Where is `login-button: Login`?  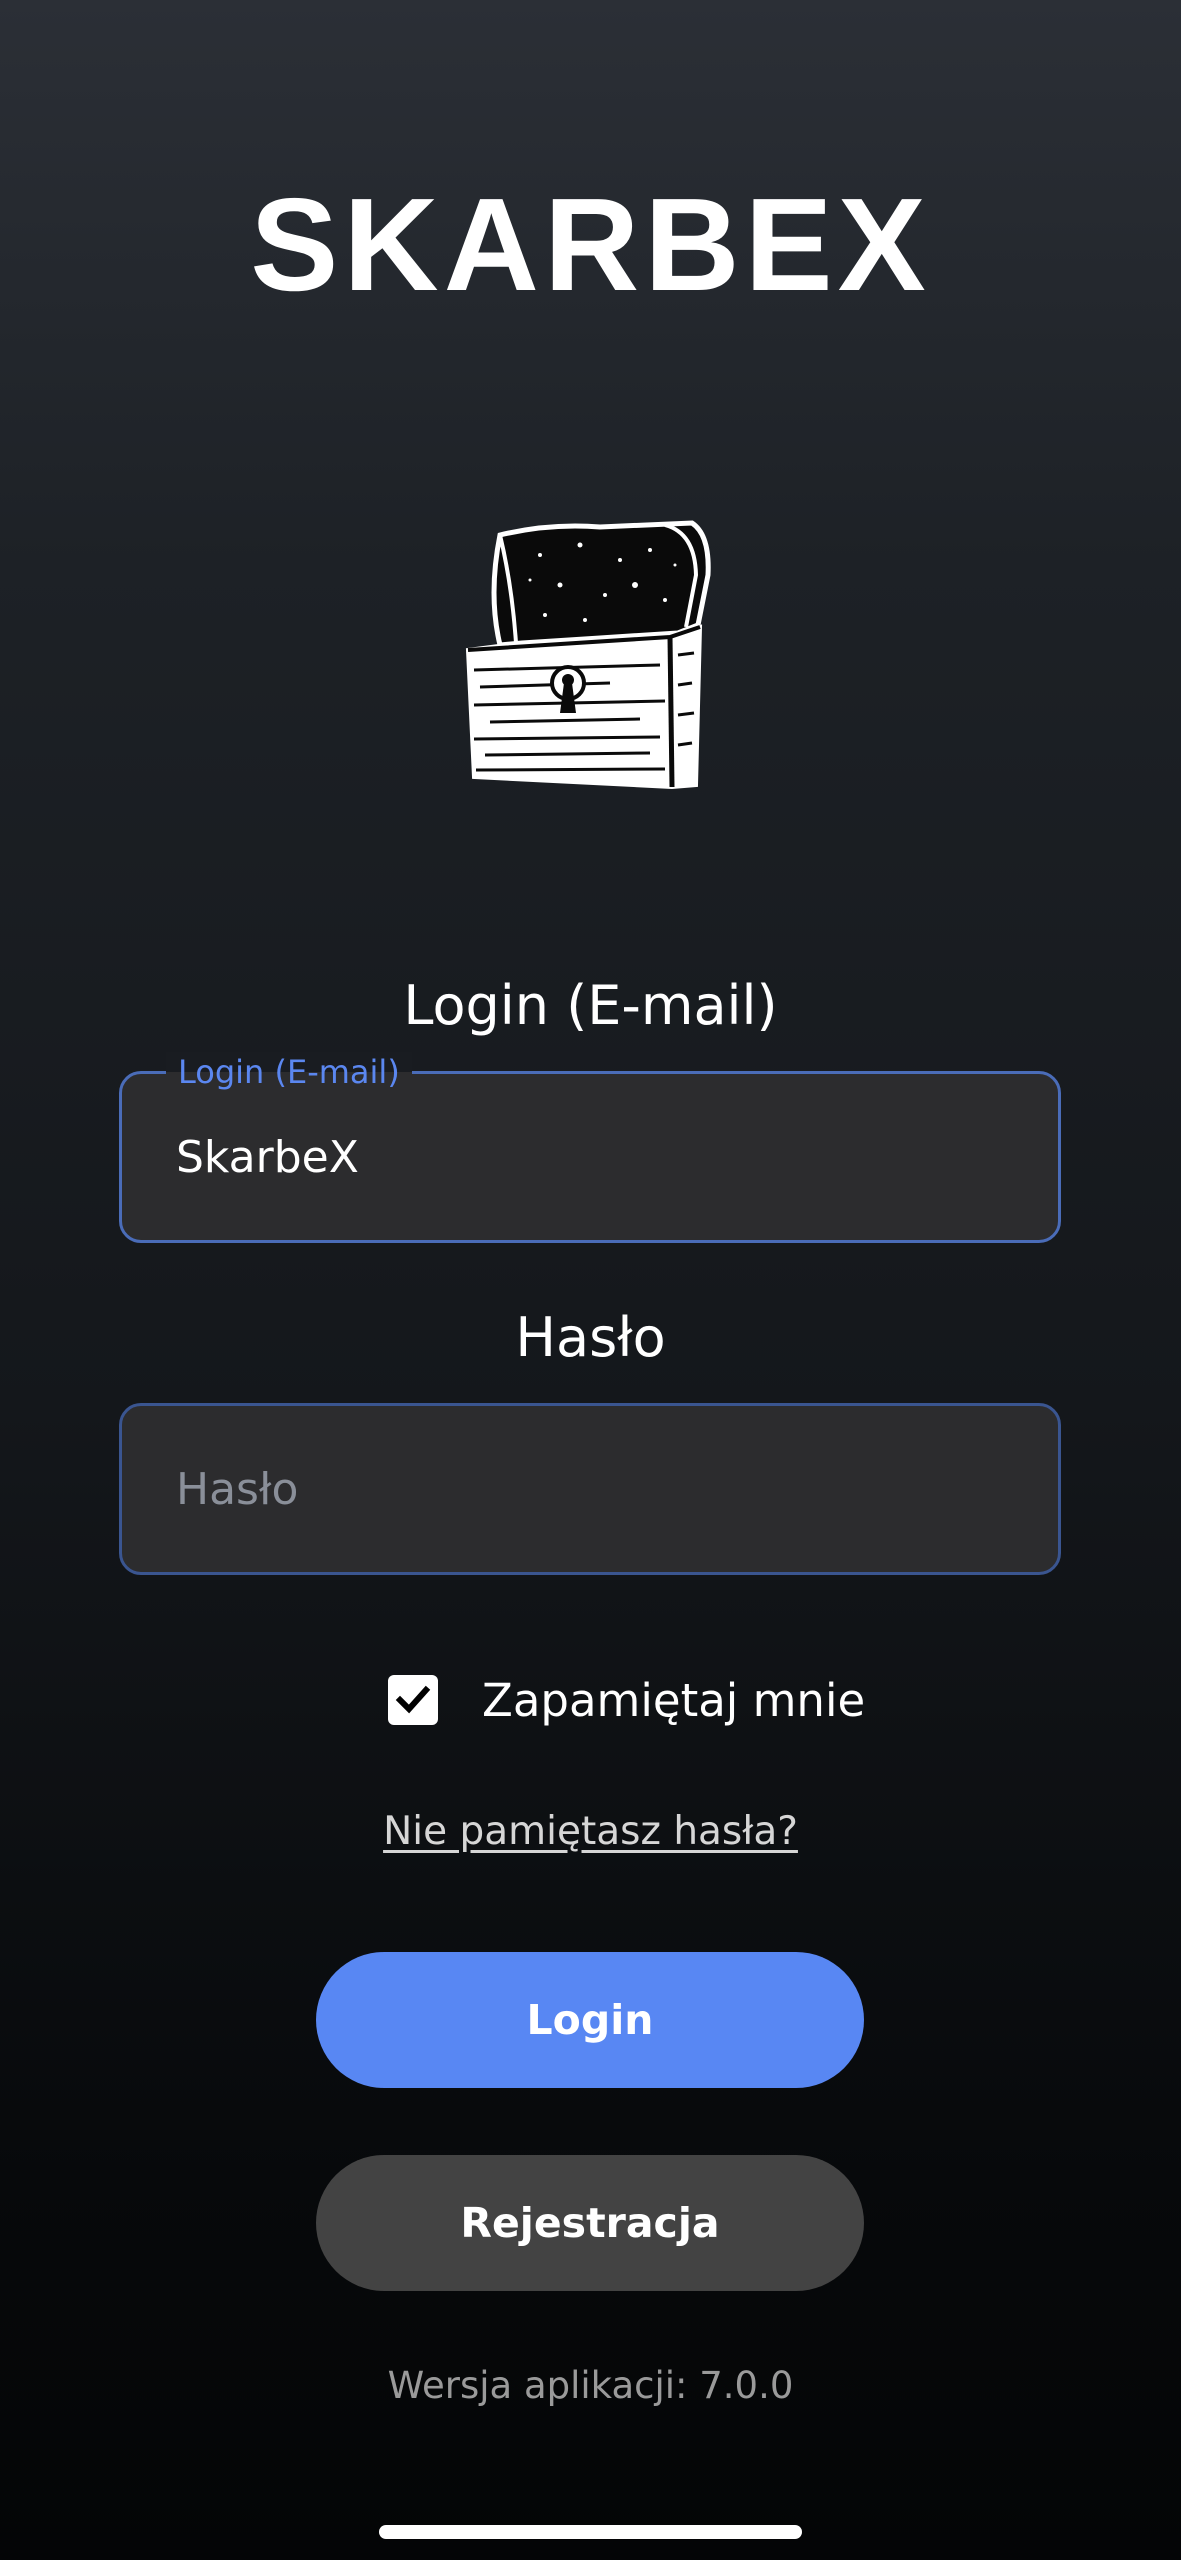
login-button: Login is located at coordinates (590, 2020).